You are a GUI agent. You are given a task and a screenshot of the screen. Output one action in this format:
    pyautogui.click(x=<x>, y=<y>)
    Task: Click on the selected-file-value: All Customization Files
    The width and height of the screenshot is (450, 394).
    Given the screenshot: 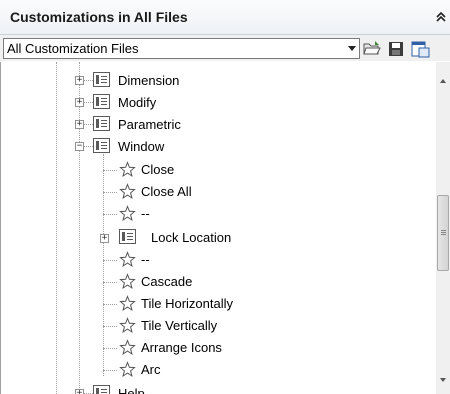 What is the action you would take?
    pyautogui.click(x=73, y=48)
    